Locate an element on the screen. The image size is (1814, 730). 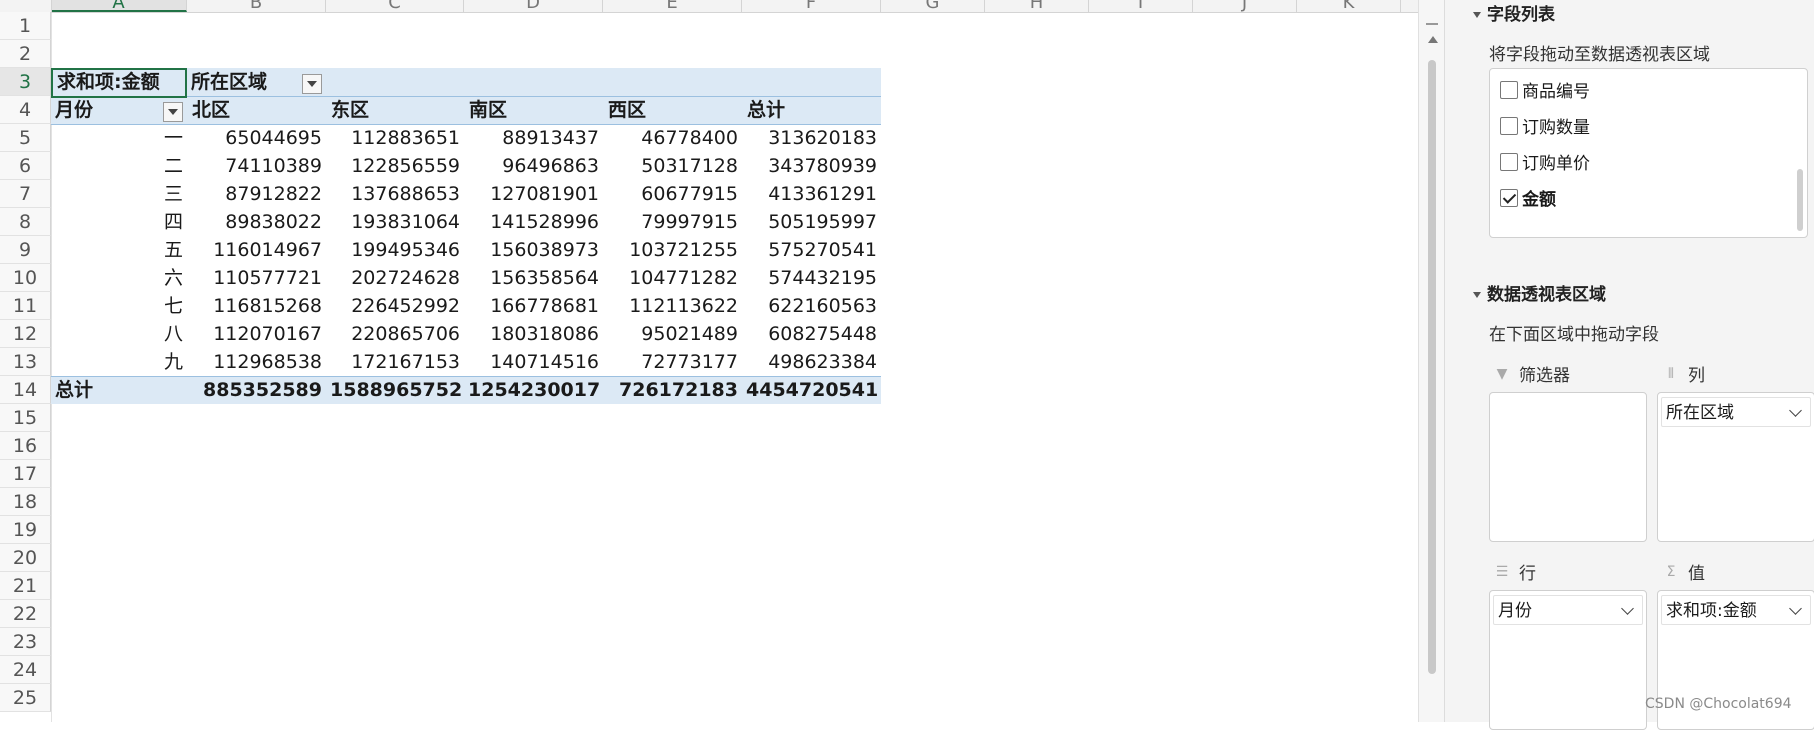
pivot-value-cell: 505195997 is located at coordinates (811, 222).